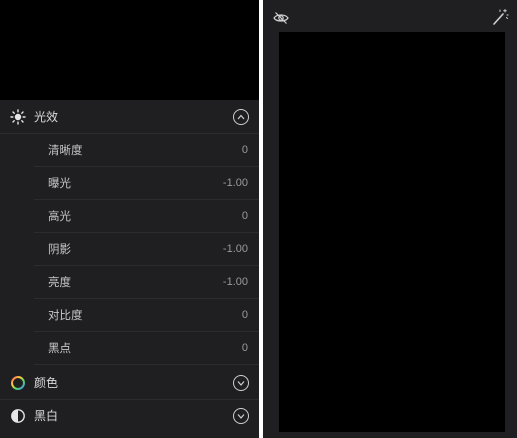 Image resolution: width=517 pixels, height=438 pixels. I want to click on half-circle-icon, so click(18, 416).